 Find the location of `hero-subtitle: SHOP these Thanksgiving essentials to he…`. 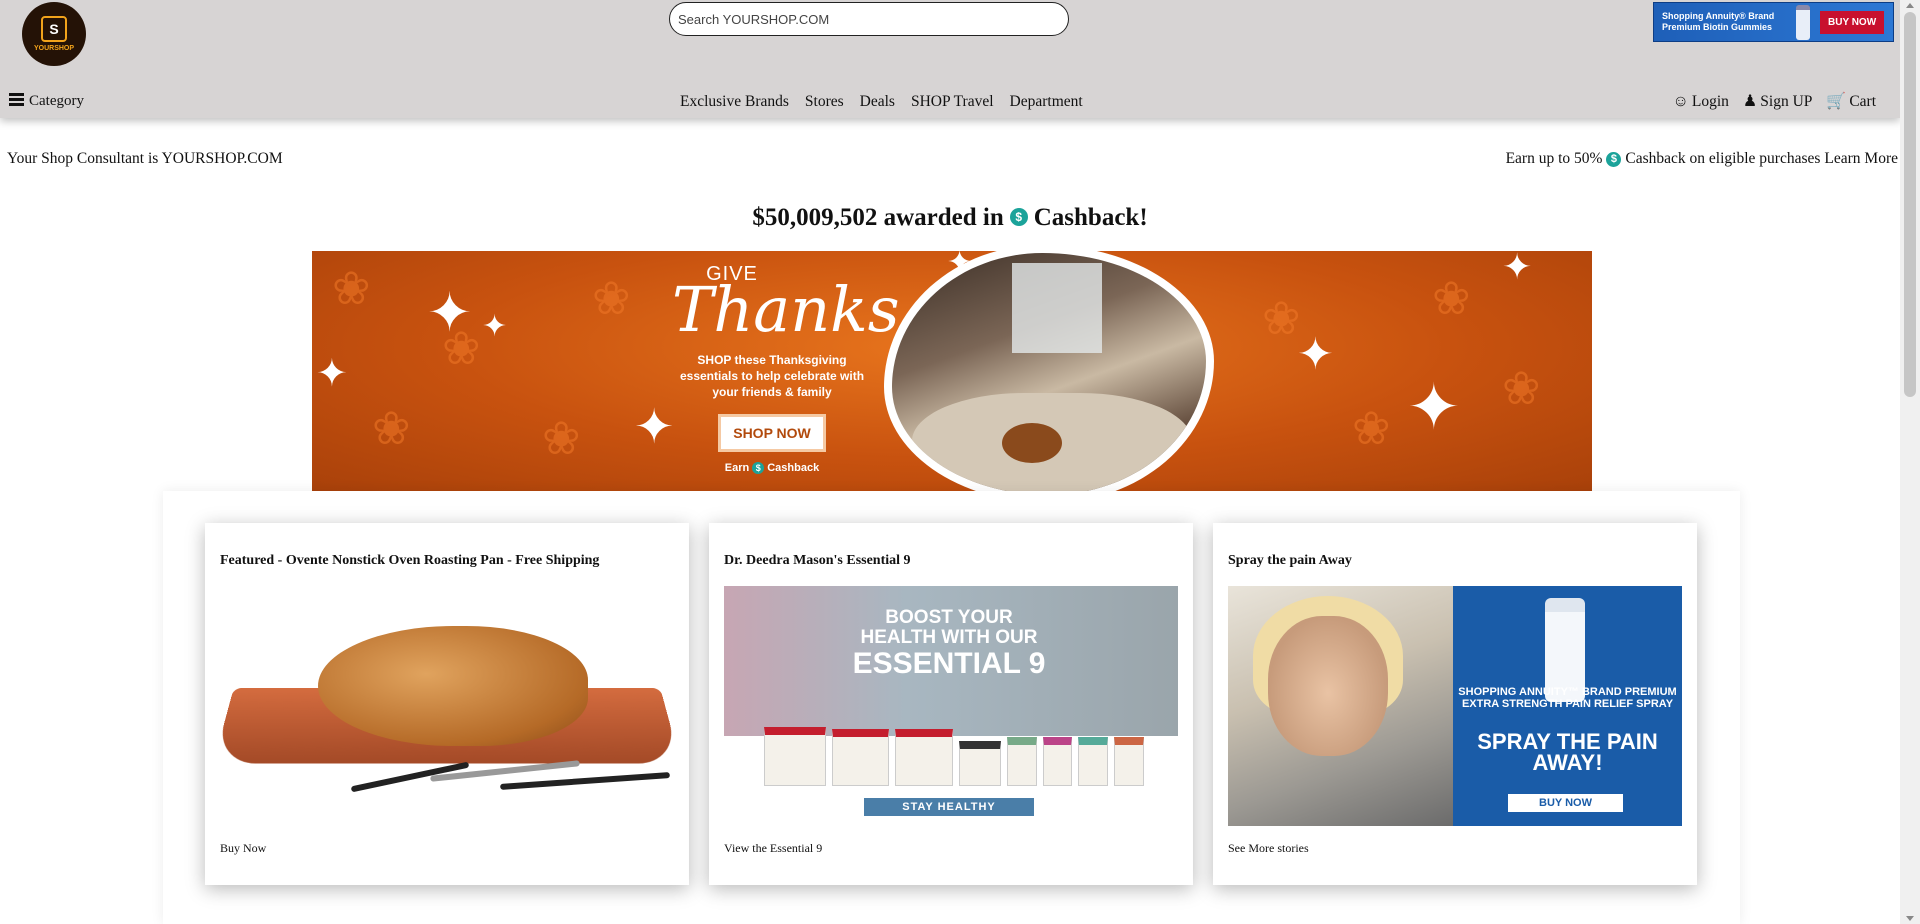

hero-subtitle: SHOP these Thanksgiving essentials to he… is located at coordinates (772, 376).